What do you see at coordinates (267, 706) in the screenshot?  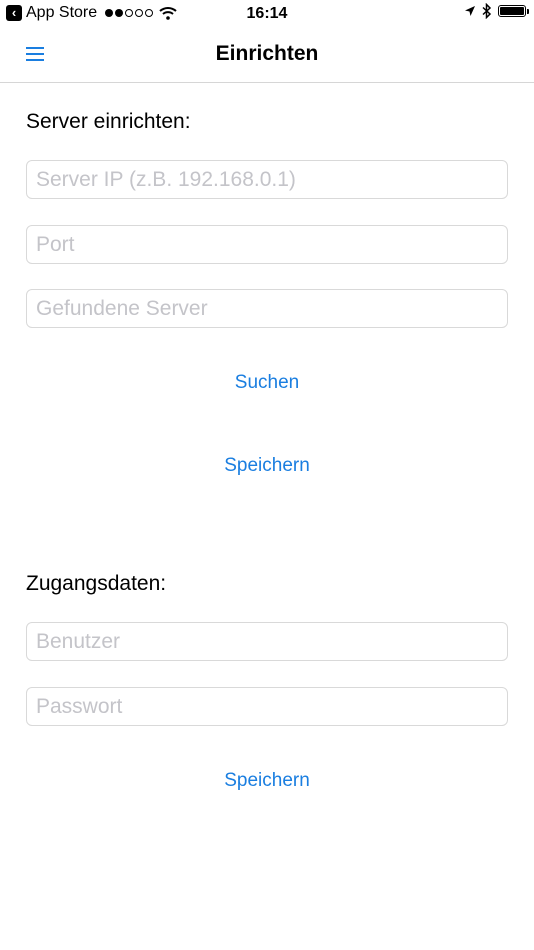 I see `password-input` at bounding box center [267, 706].